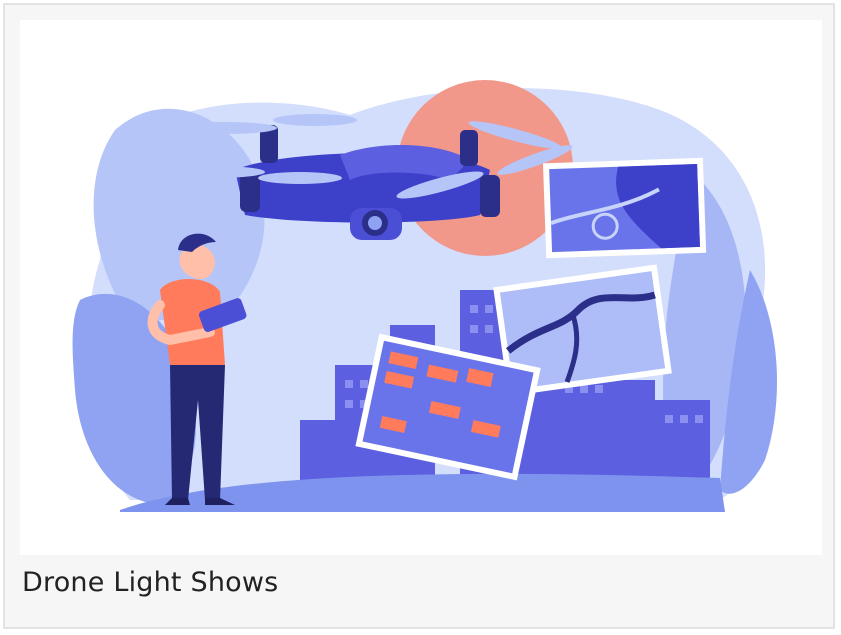 The height and width of the screenshot is (635, 841). I want to click on card-title: Drone Light Shows, so click(150, 582).